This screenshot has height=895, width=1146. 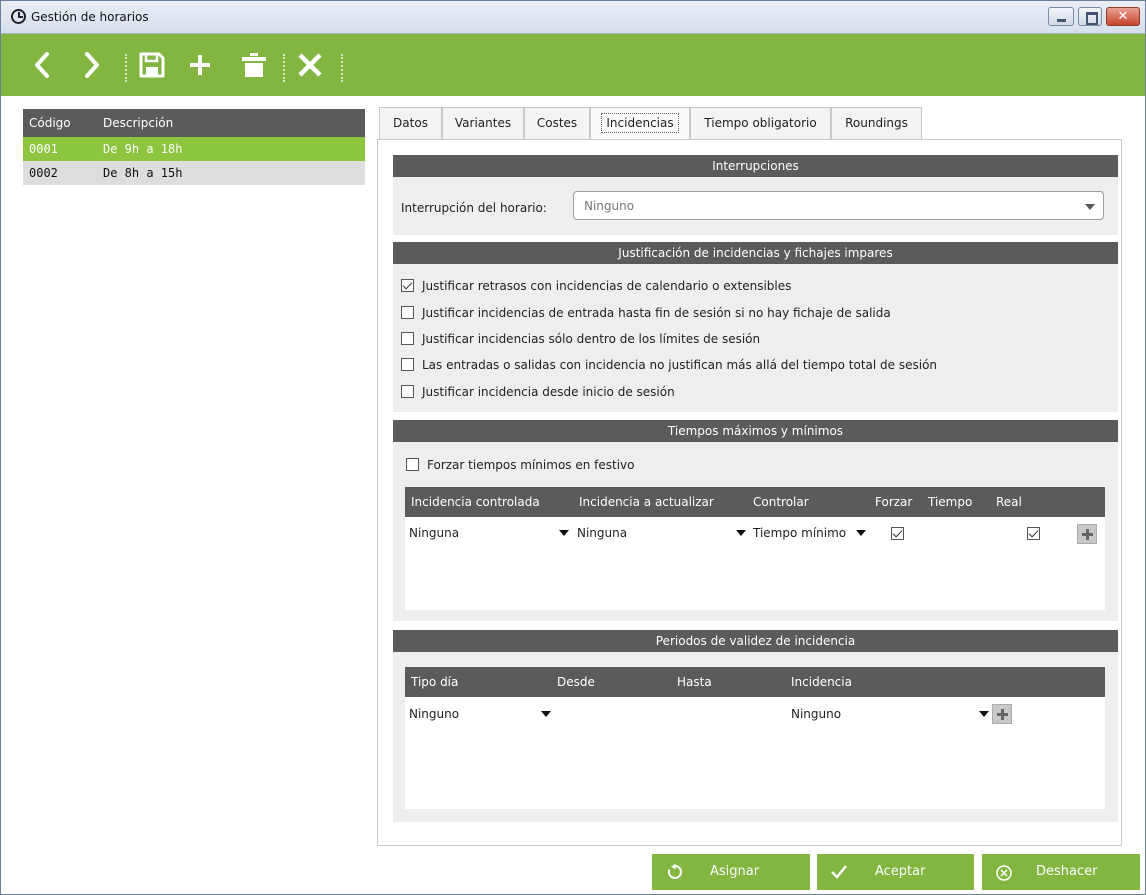 What do you see at coordinates (194, 173) in the screenshot?
I see `list-row: 0002 De 8h a 15h` at bounding box center [194, 173].